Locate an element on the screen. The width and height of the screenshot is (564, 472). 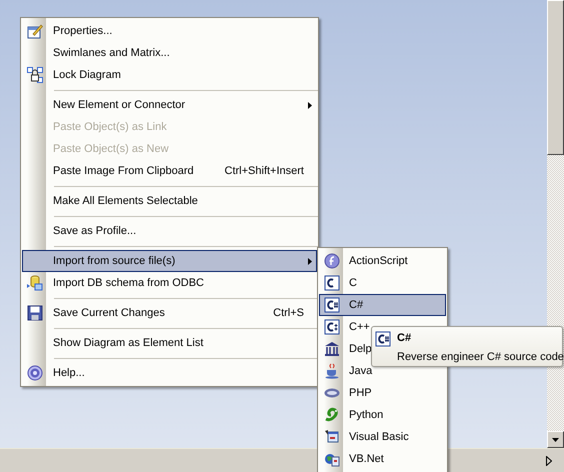
tooltip-description: Reverse engineer C# source code is located at coordinates (480, 357).